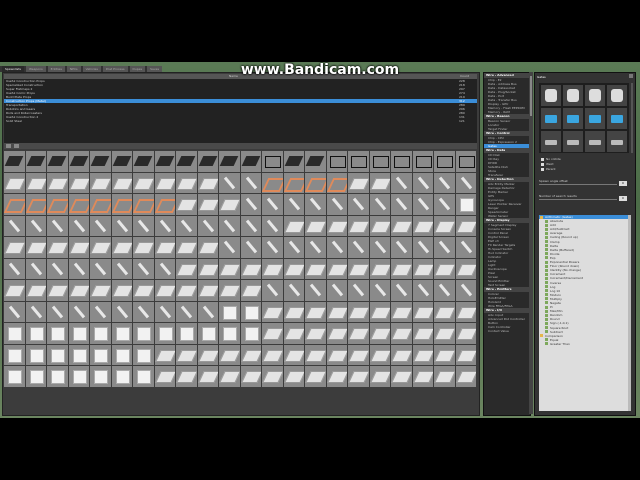 The width and height of the screenshot is (640, 480). Describe the element at coordinates (583, 183) in the screenshot. I see `spawn-angle-slider: Spawn angle offset 0` at that location.